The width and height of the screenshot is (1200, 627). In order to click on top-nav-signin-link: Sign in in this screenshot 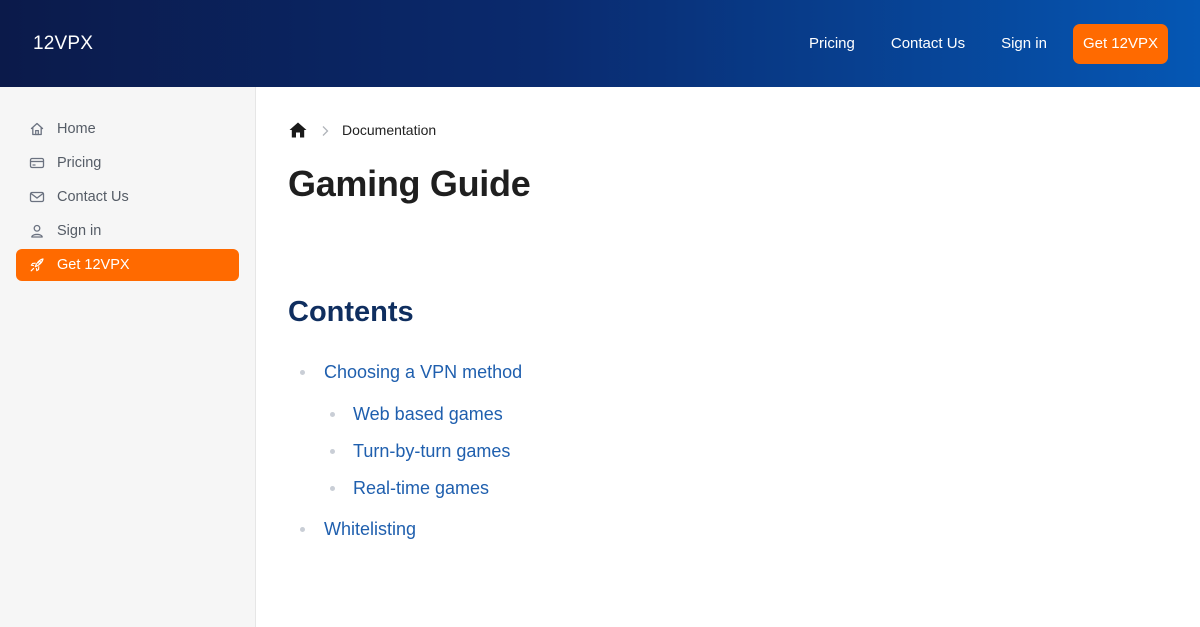, I will do `click(1024, 44)`.